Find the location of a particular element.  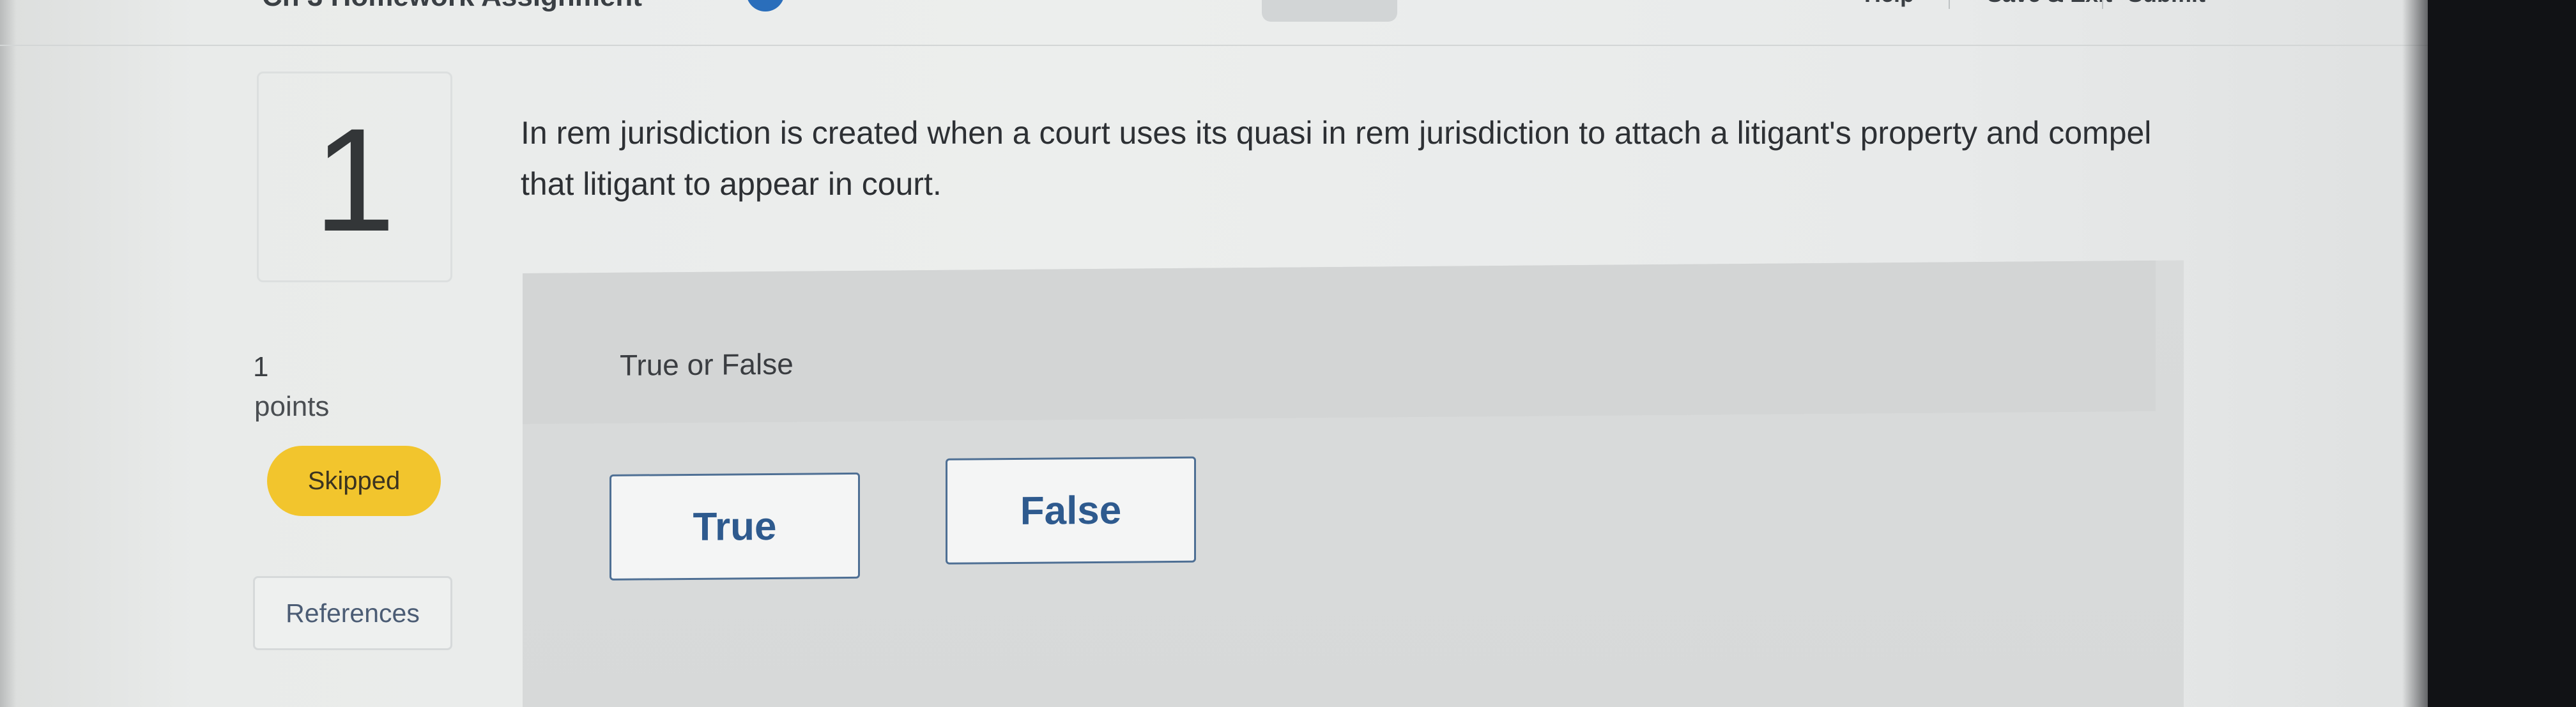

submit-link: Submit is located at coordinates (2166, 4).